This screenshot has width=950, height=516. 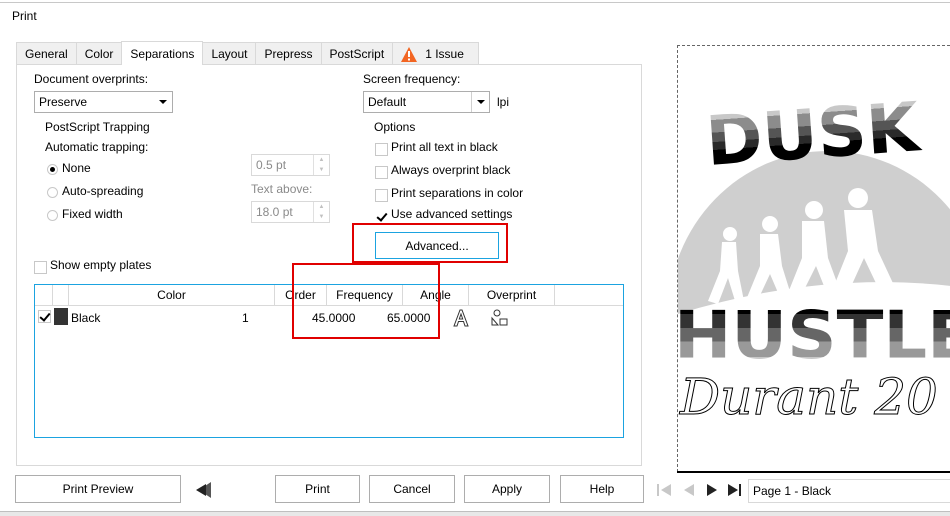 I want to click on artwork-subtitle-text: HUSTLE, so click(x=814, y=335).